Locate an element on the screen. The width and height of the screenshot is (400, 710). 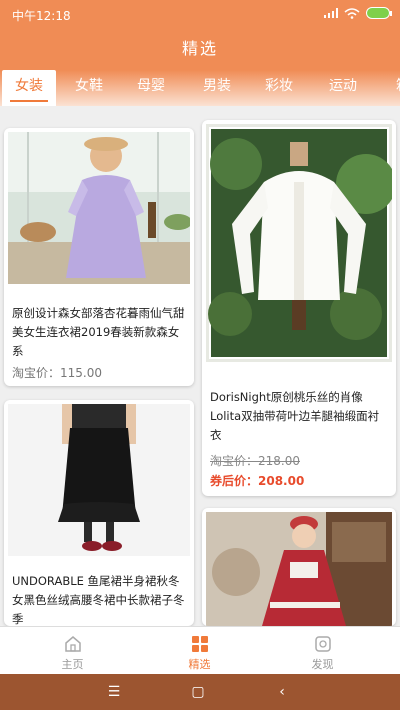
grid-icon is located at coordinates (199, 644).